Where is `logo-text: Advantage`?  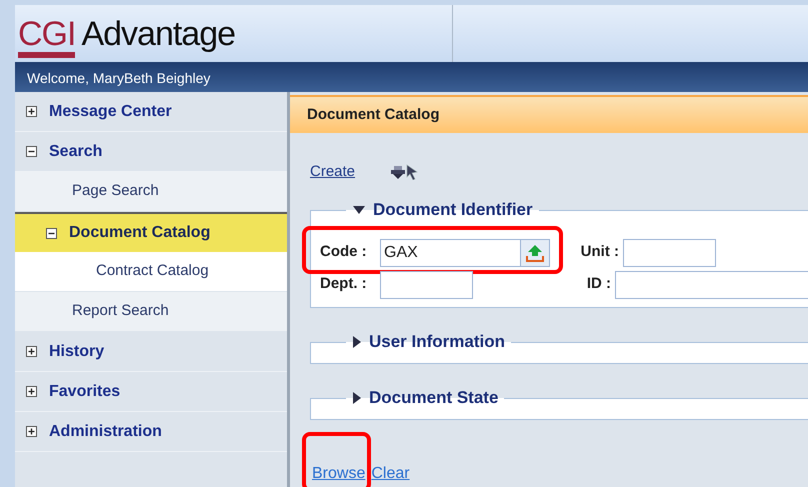 logo-text: Advantage is located at coordinates (158, 34).